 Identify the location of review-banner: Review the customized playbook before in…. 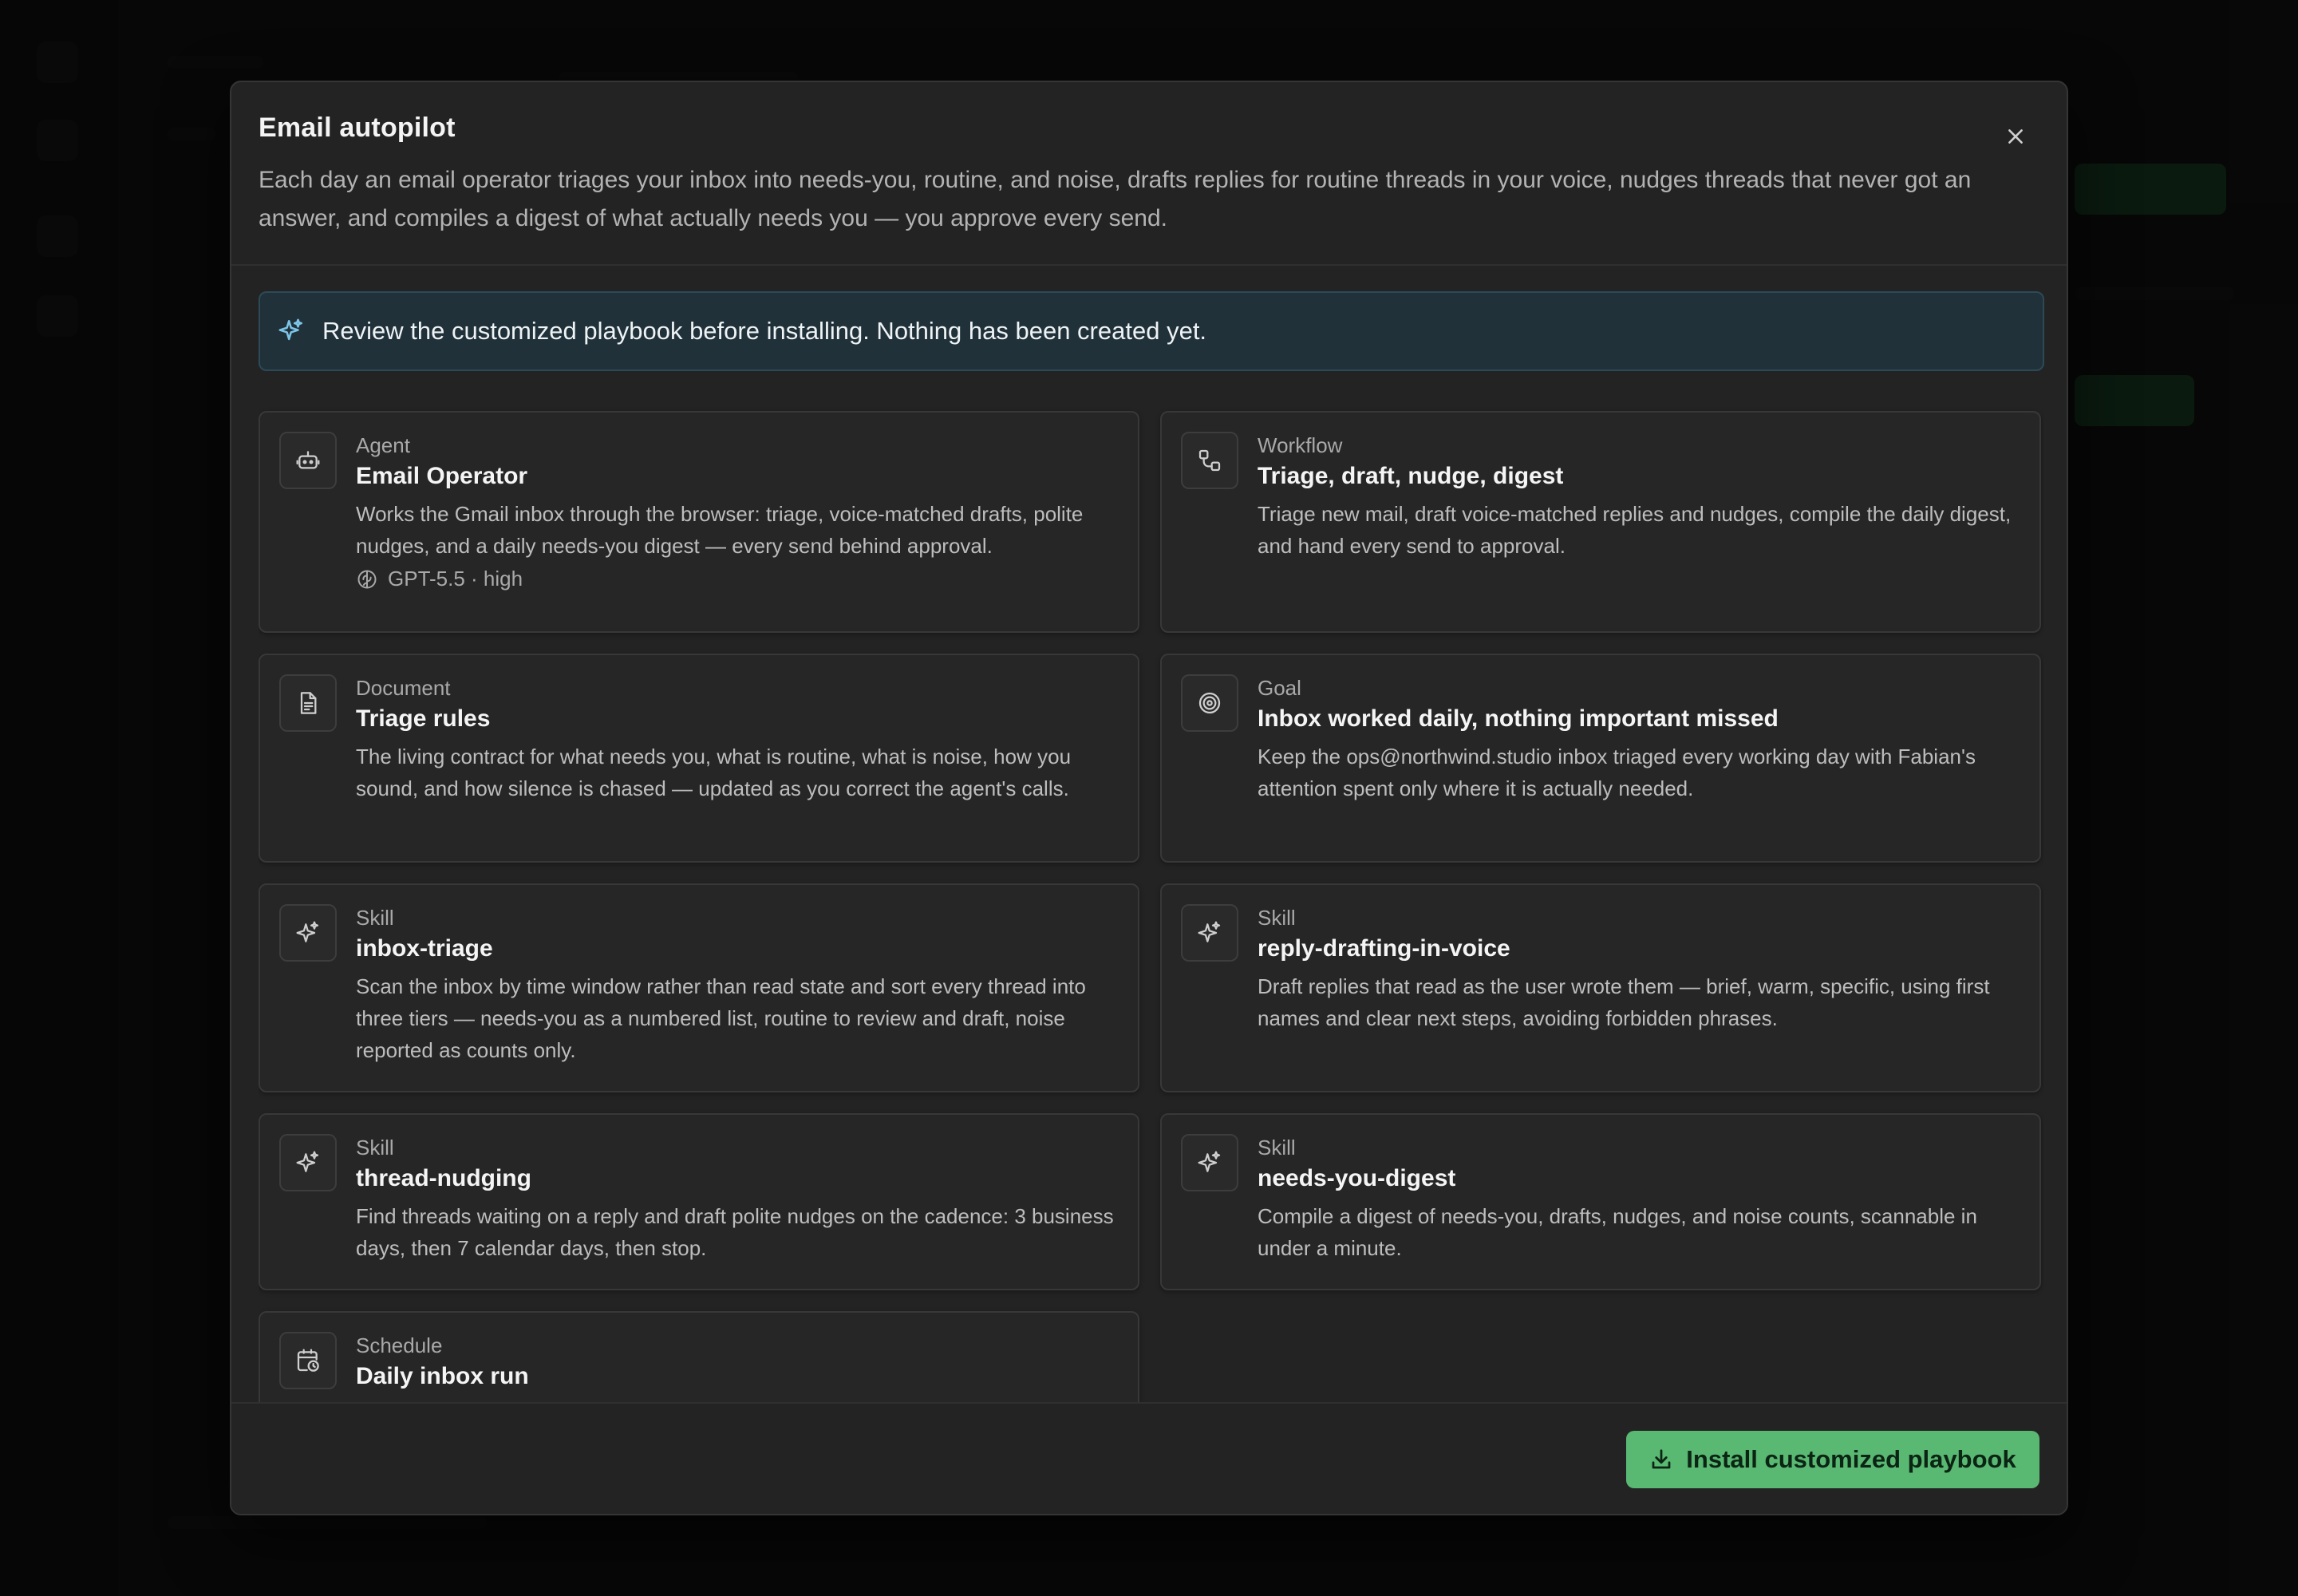
(1152, 331).